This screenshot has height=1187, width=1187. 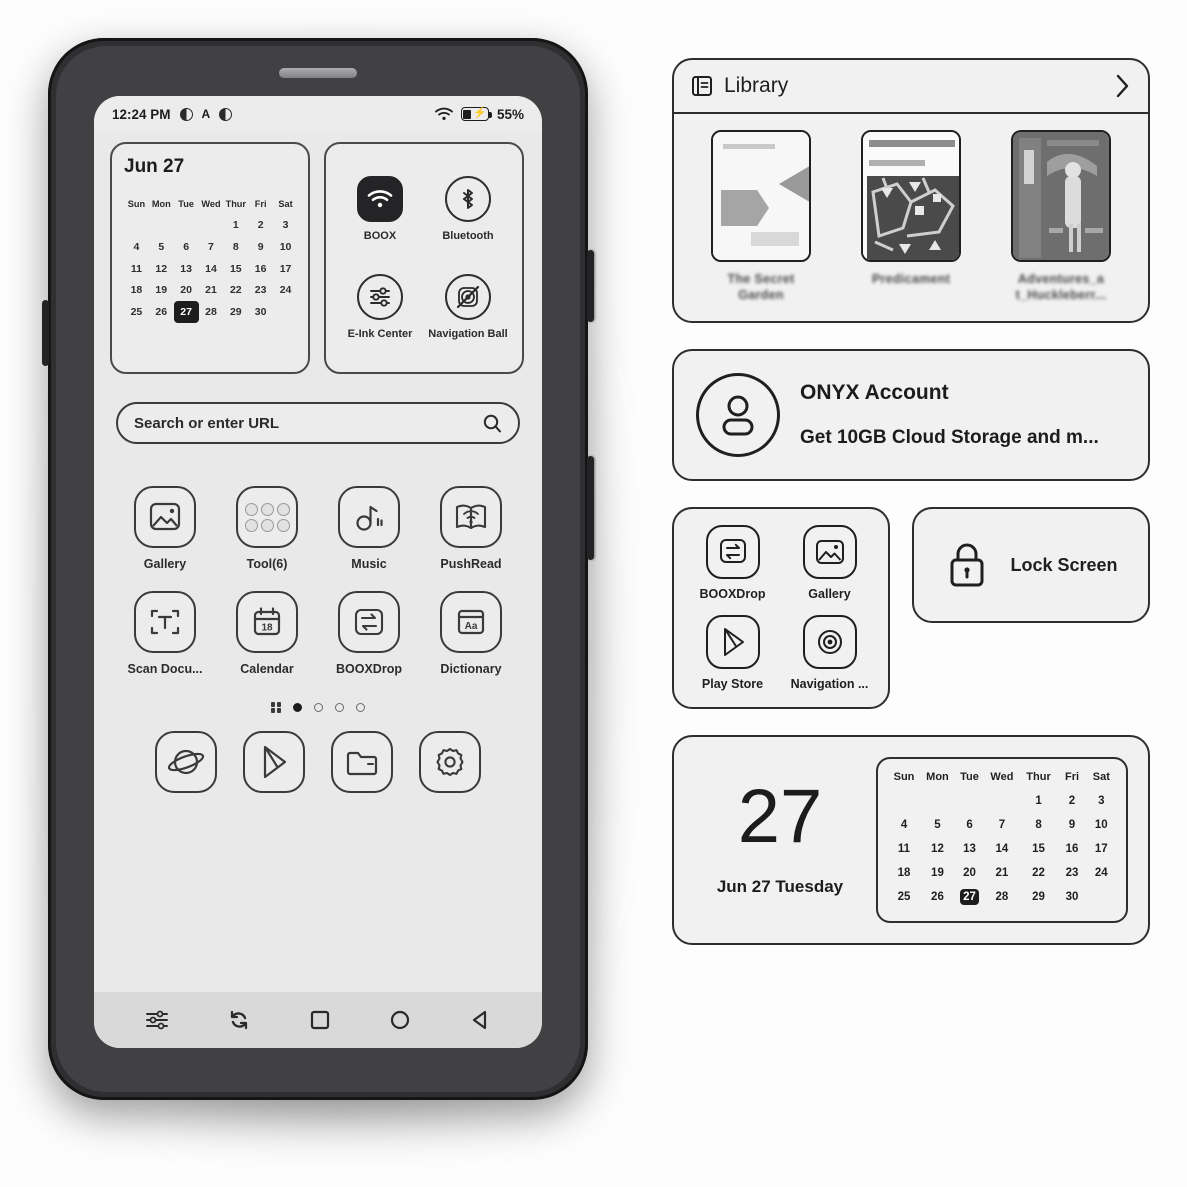 I want to click on refresh-icon, so click(x=239, y=1020).